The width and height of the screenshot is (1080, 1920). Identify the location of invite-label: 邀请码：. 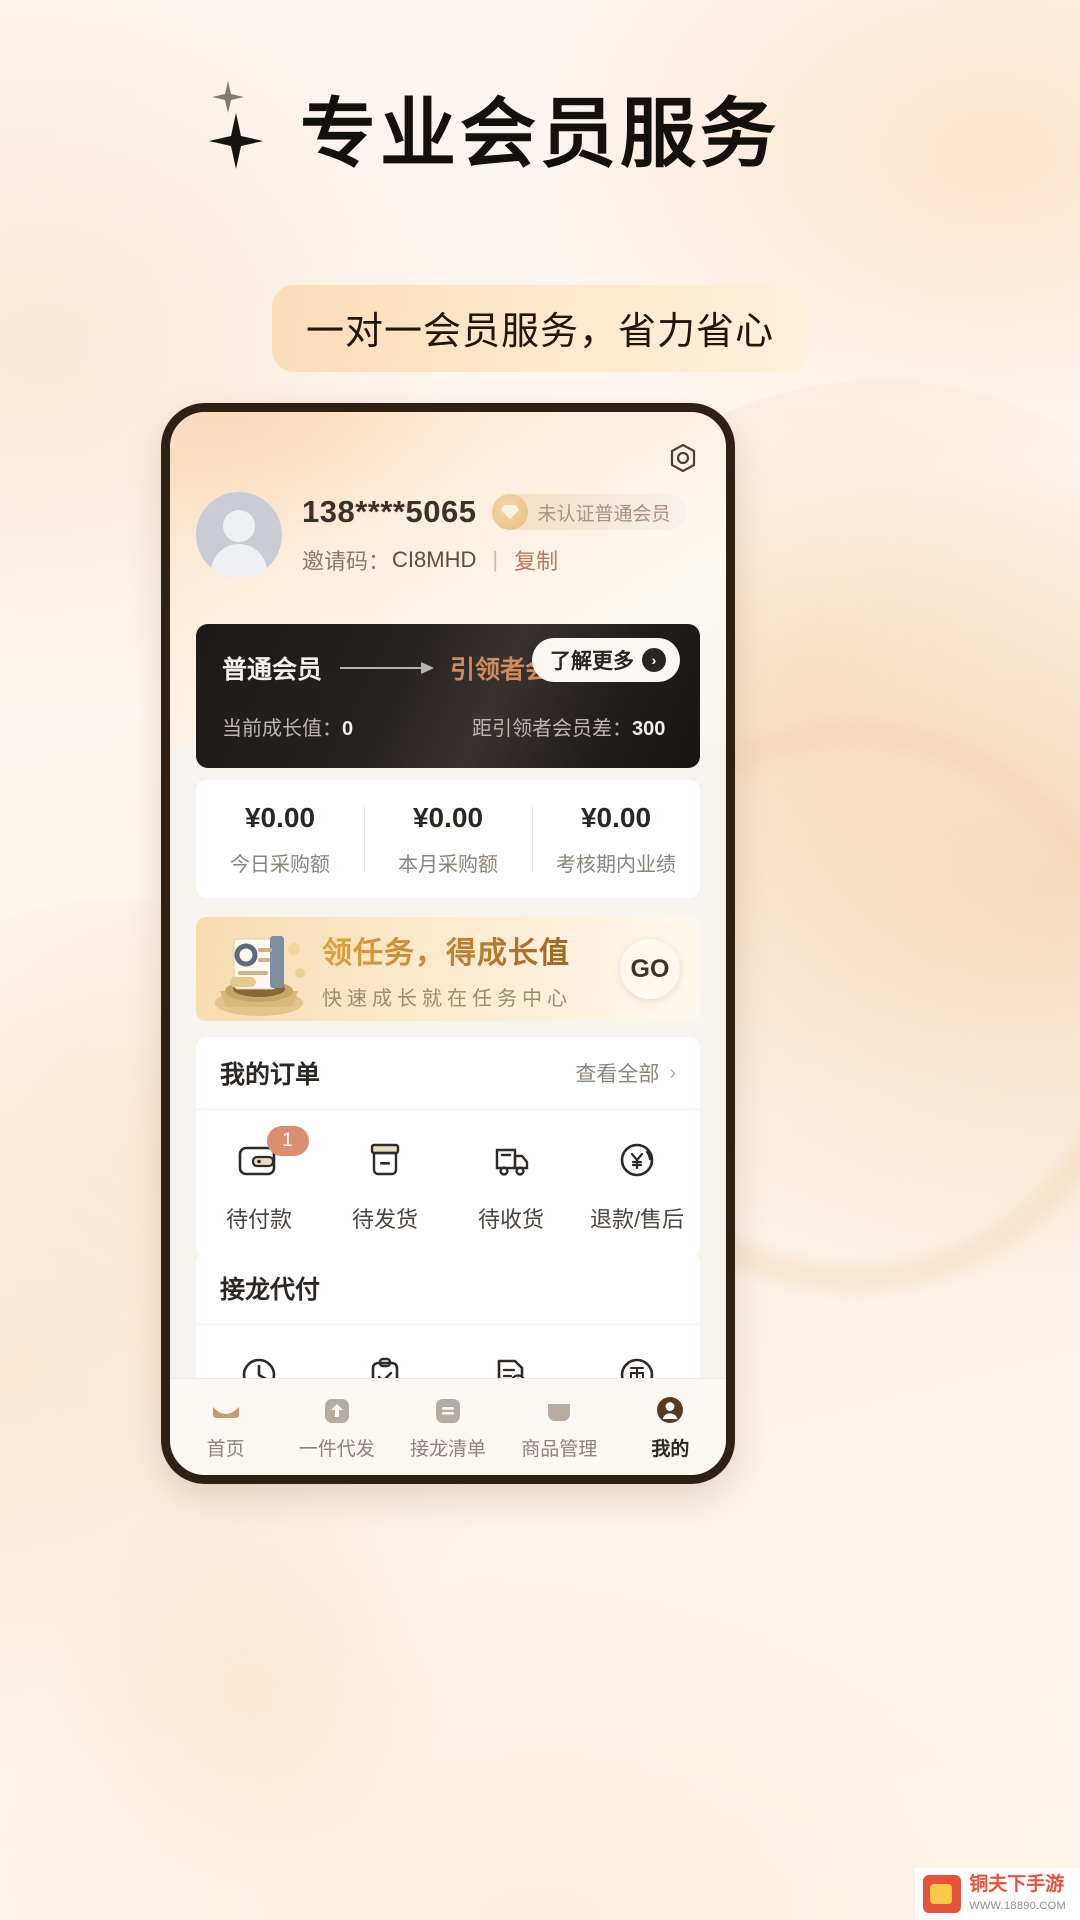
(346, 561).